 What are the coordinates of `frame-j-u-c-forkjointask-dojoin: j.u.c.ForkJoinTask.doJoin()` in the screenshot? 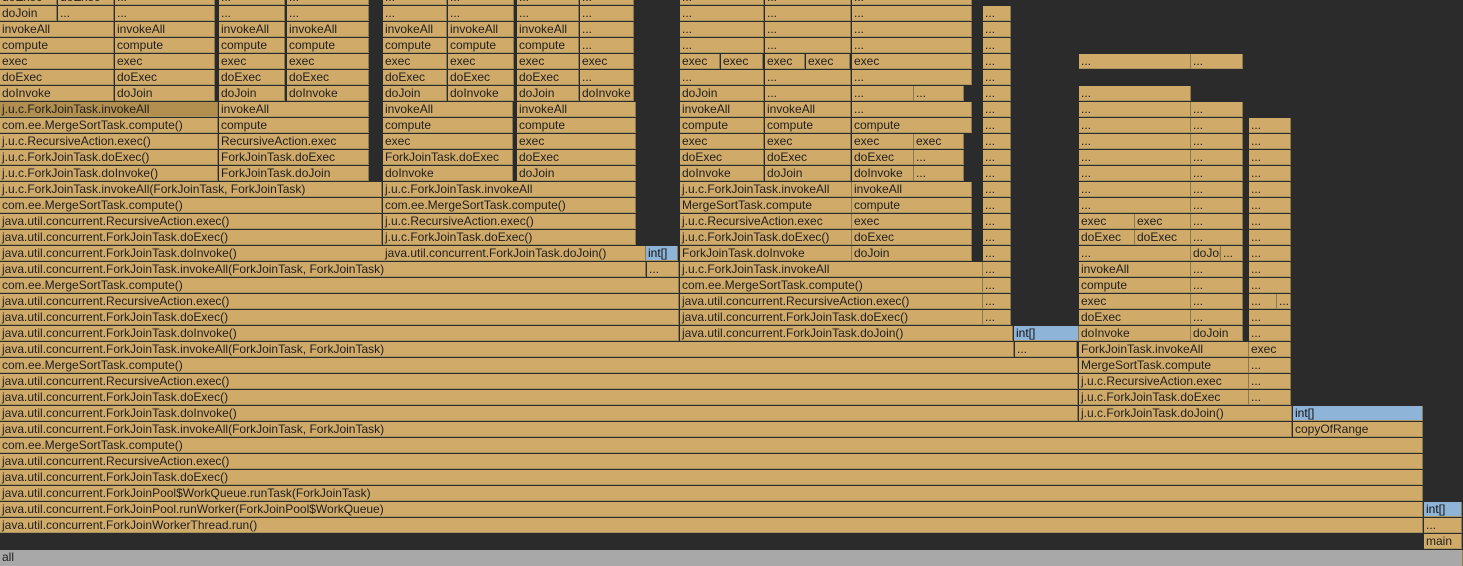 It's located at (1185, 413).